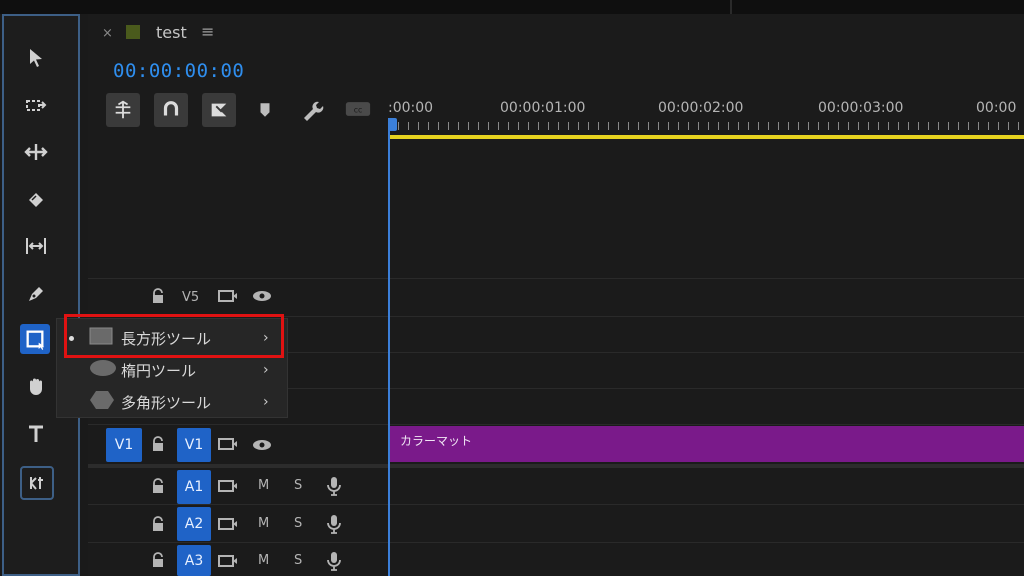  What do you see at coordinates (194, 560) in the screenshot?
I see `track-label-a3: A3` at bounding box center [194, 560].